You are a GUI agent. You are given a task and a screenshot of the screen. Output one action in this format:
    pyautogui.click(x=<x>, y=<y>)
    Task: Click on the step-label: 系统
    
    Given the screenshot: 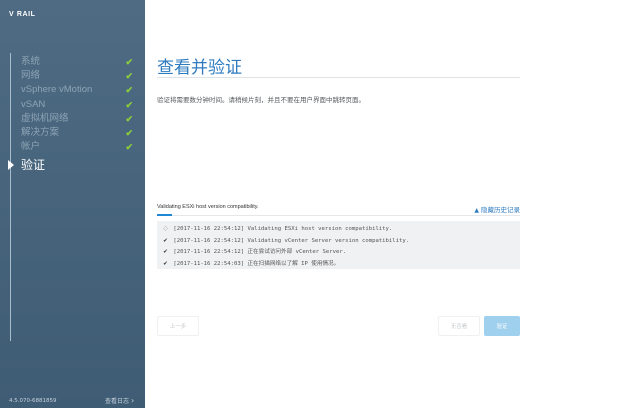 What is the action you would take?
    pyautogui.click(x=31, y=61)
    